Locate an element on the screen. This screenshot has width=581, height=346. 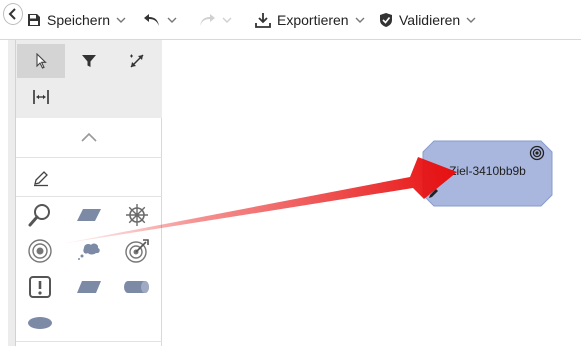
search-shape is located at coordinates (40, 215).